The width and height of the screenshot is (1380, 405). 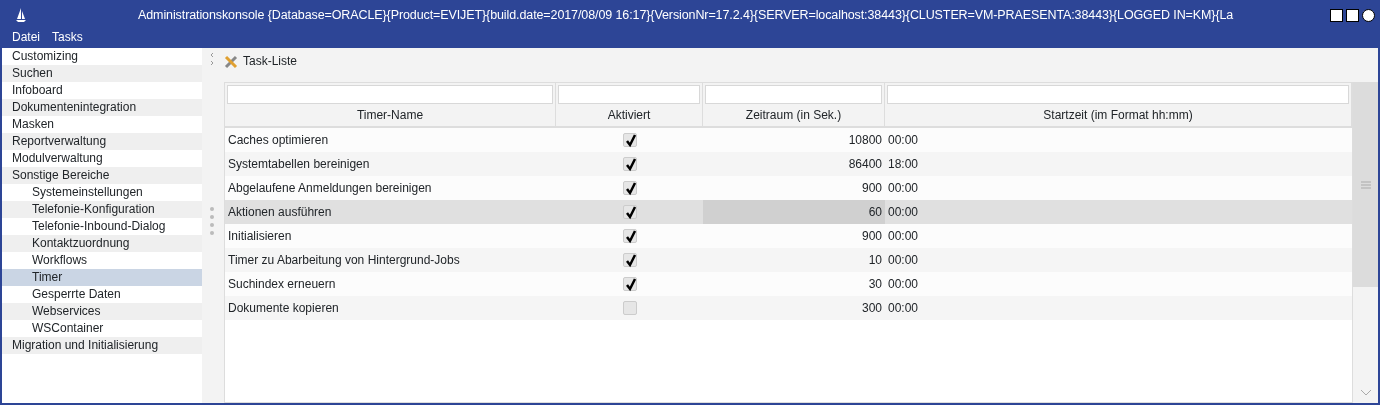 I want to click on table-cell: Aktionen ausführen, so click(x=280, y=212).